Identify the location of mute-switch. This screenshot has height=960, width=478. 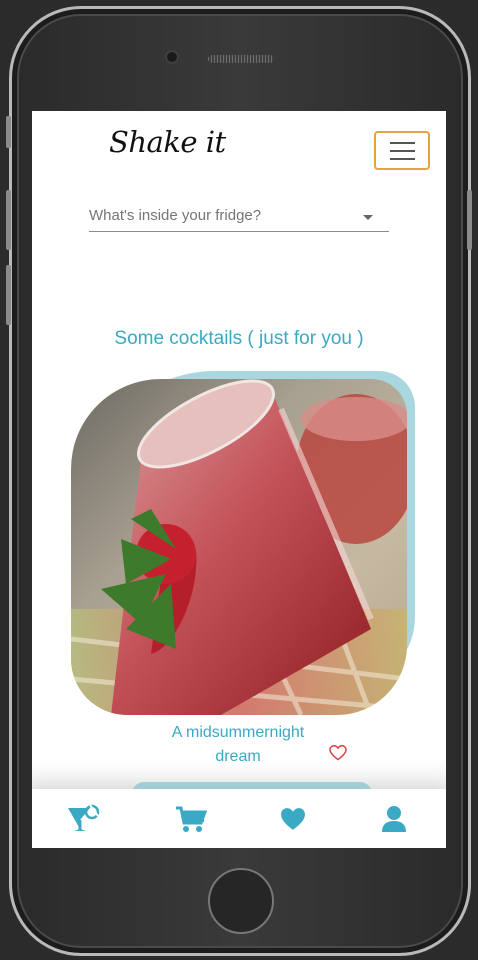
(8, 132).